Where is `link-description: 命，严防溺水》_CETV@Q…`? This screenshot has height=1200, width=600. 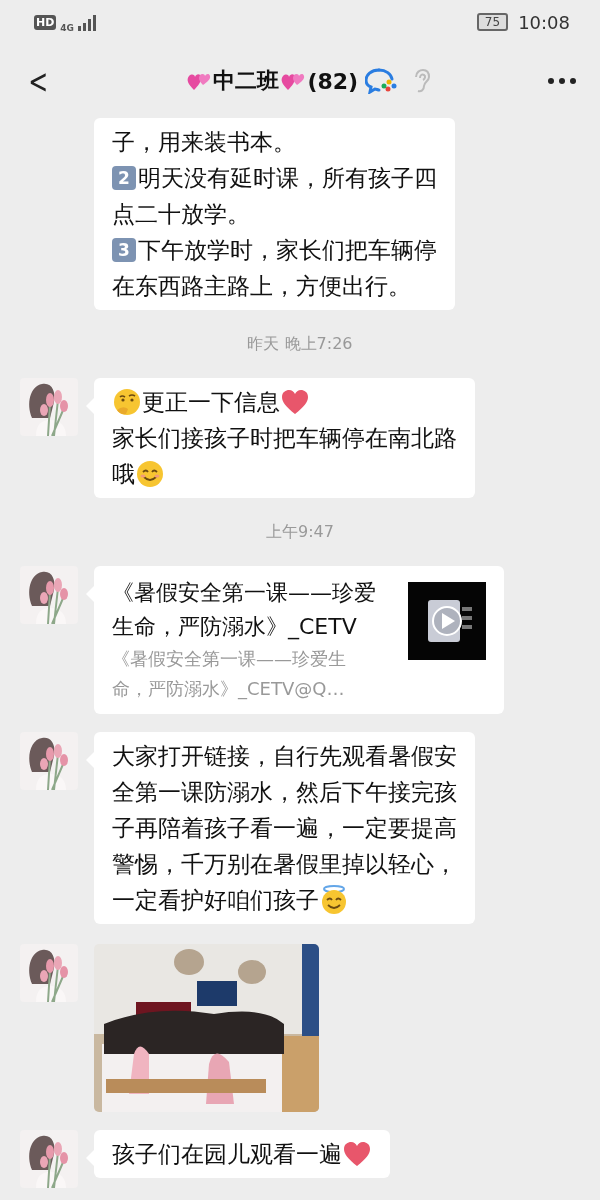
link-description: 命，严防溺水》_CETV@Q… is located at coordinates (229, 689).